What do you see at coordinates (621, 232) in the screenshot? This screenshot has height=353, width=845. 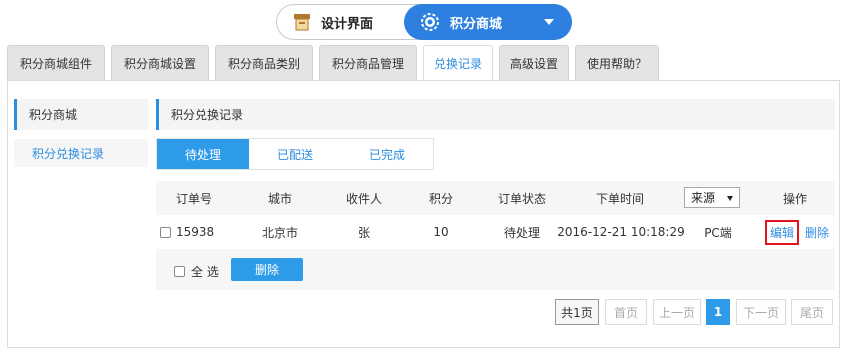 I see `row-time: 2016-12-21 10:18:29` at bounding box center [621, 232].